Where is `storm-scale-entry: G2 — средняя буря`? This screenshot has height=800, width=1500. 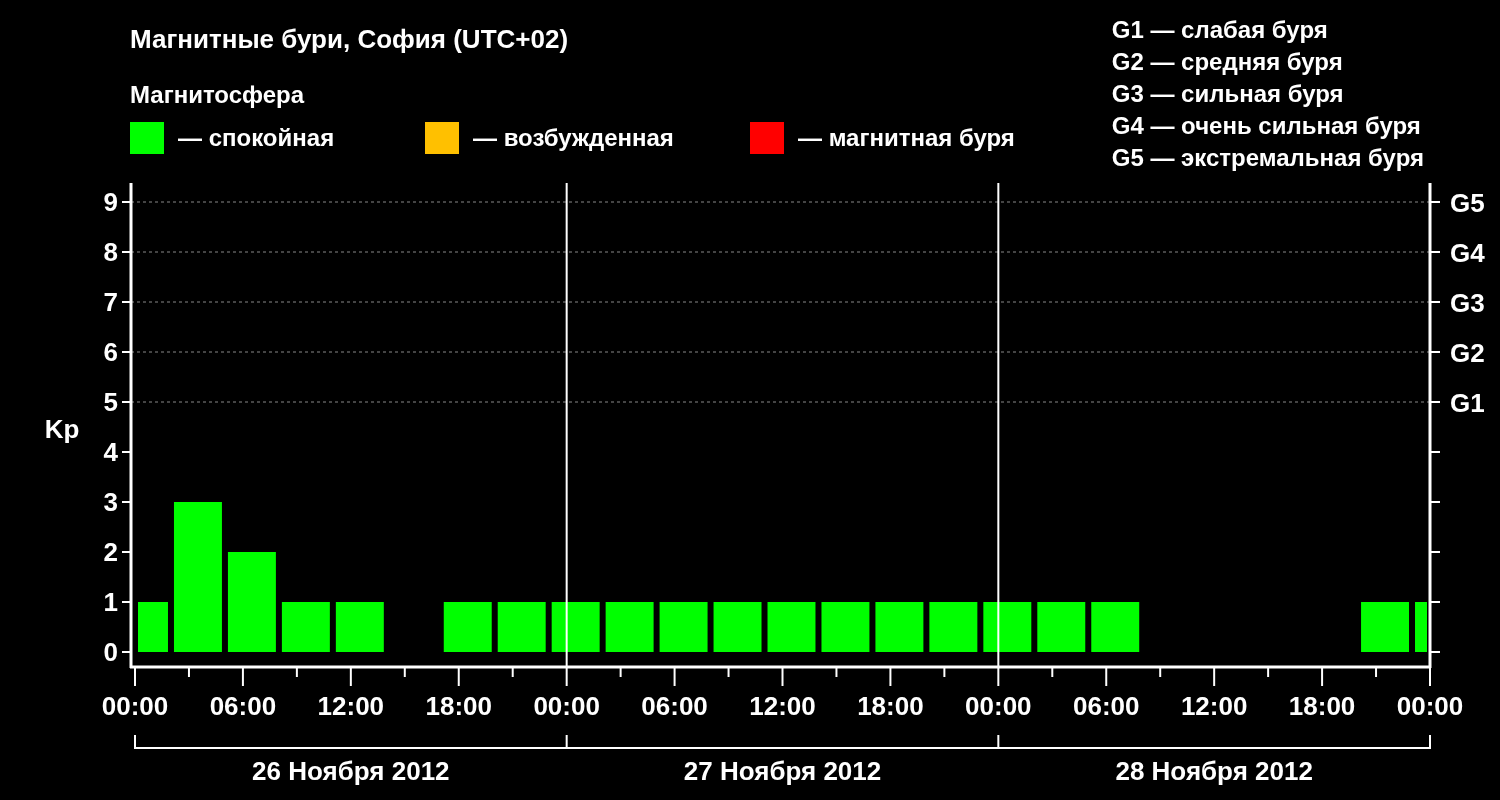
storm-scale-entry: G2 — средняя буря is located at coordinates (1227, 62).